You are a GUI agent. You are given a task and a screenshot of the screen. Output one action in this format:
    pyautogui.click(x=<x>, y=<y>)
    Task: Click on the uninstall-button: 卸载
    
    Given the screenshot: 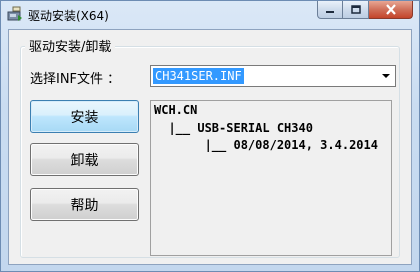 What is the action you would take?
    pyautogui.click(x=84, y=159)
    